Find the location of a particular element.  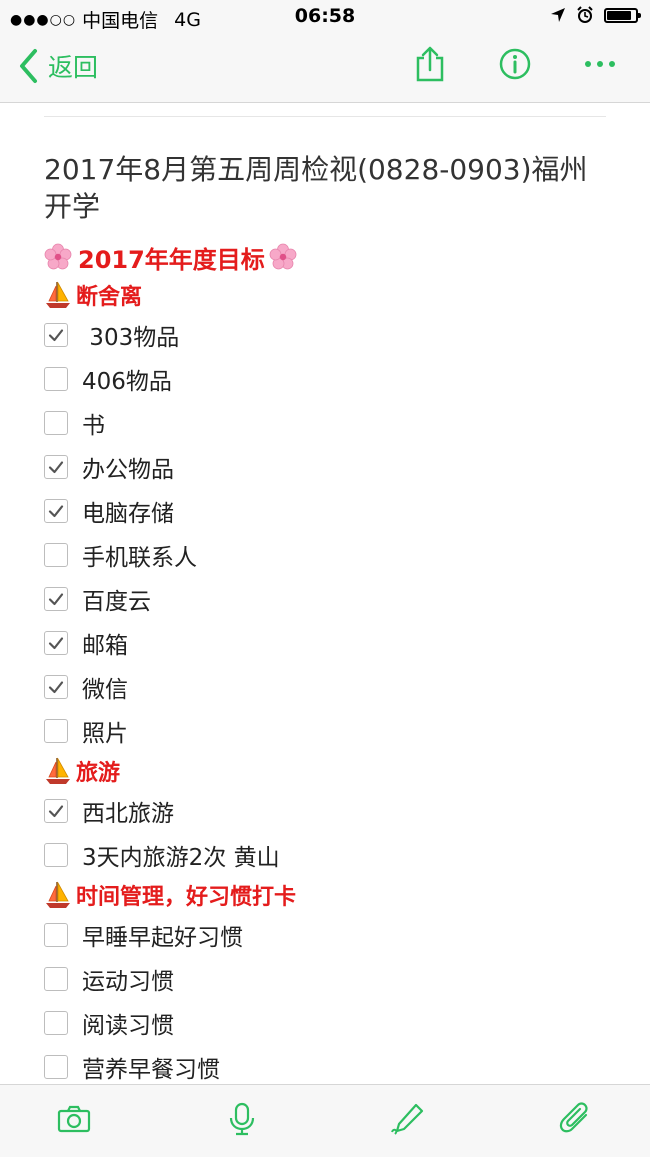

checklist-item: 电脑存储 is located at coordinates (325, 511).